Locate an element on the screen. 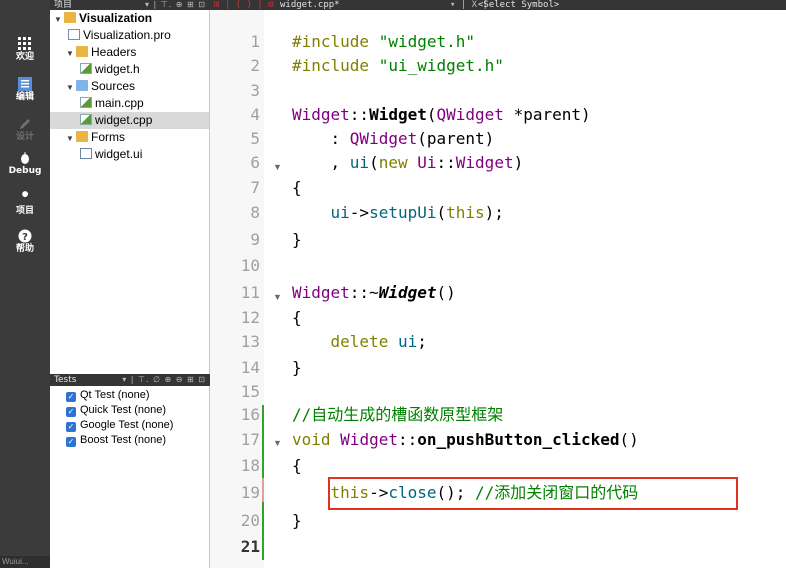 The image size is (786, 568). line-number: 21 is located at coordinates (250, 546).